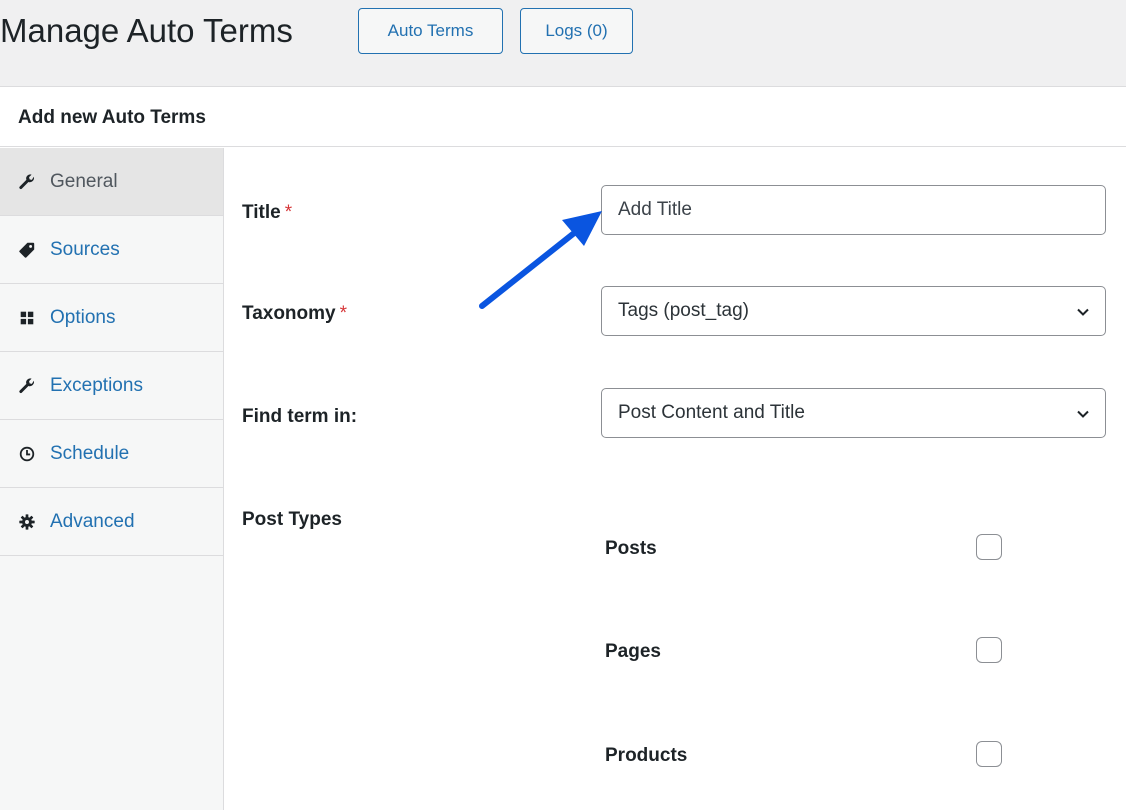 The image size is (1126, 810). I want to click on post-type-products-checkbox, so click(989, 754).